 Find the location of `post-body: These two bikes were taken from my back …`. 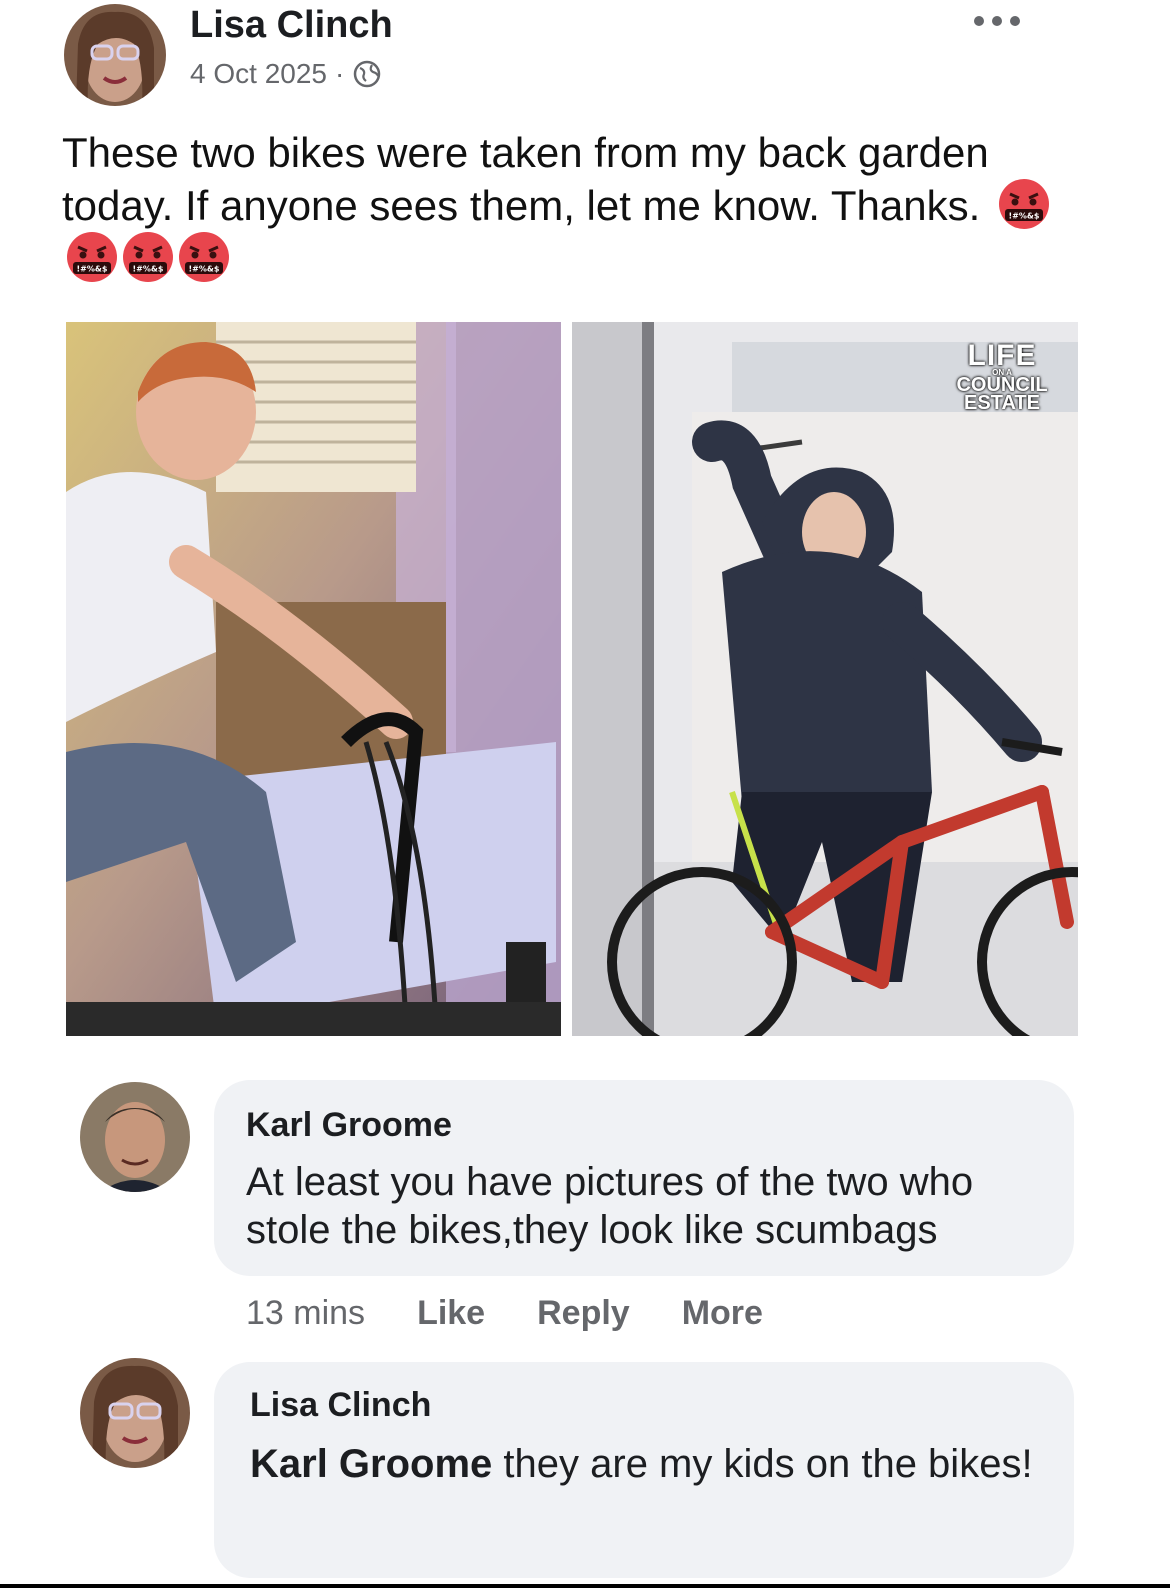

post-body: These two bikes were taken from my back … is located at coordinates (577, 206).